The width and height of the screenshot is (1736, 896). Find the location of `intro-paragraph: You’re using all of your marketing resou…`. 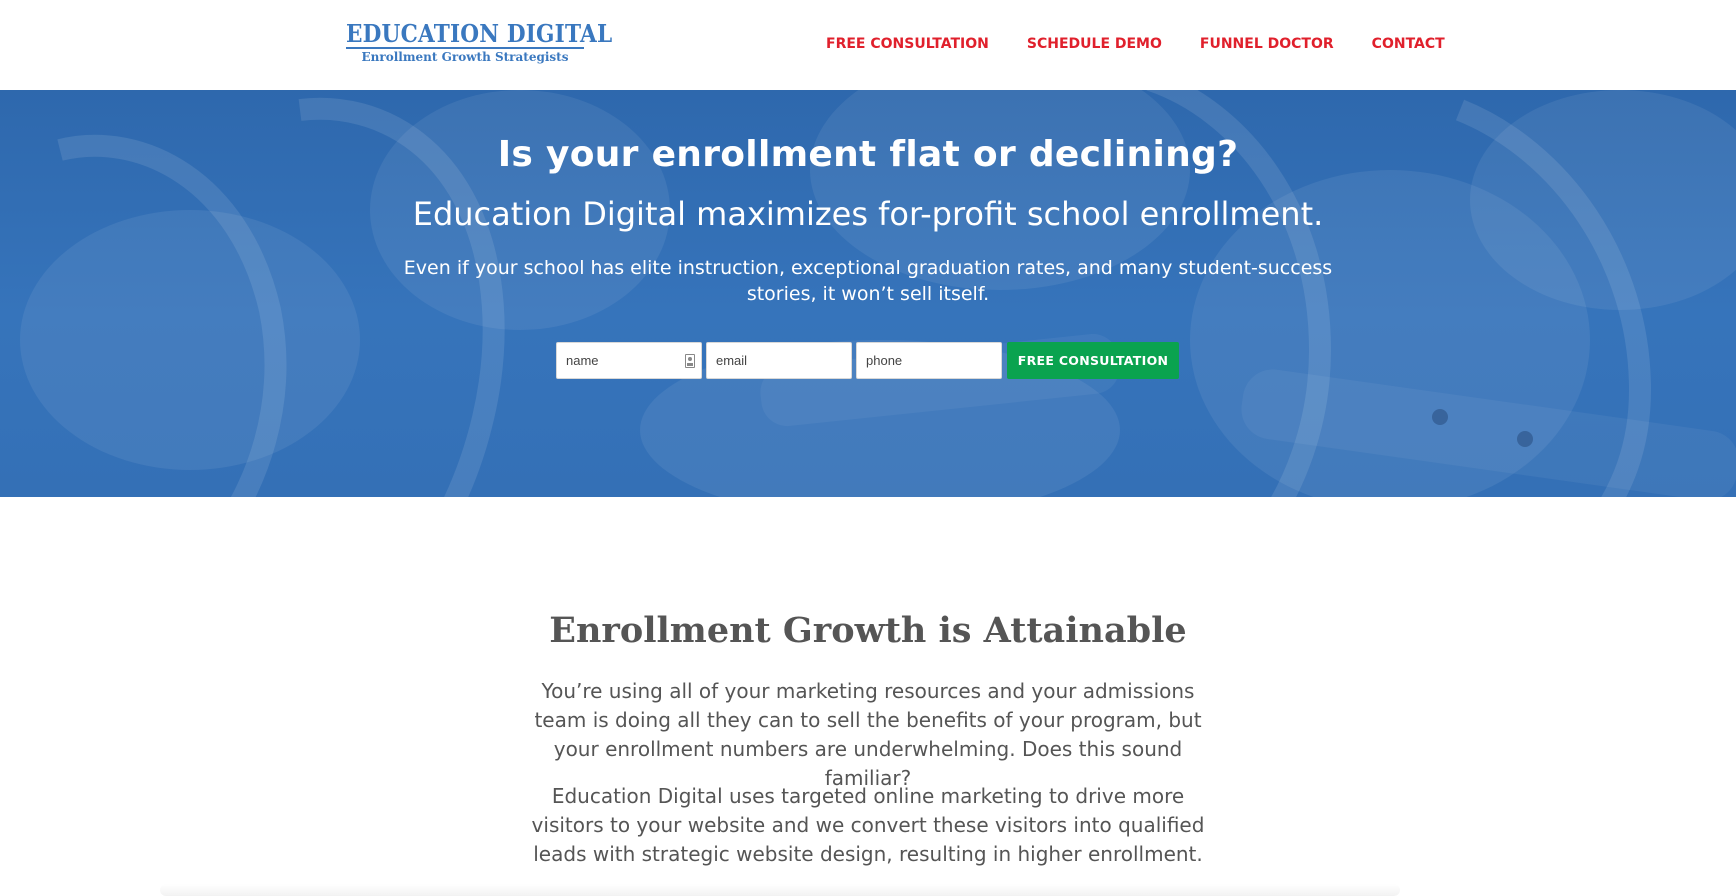

intro-paragraph: You’re using all of your marketing resou… is located at coordinates (868, 734).